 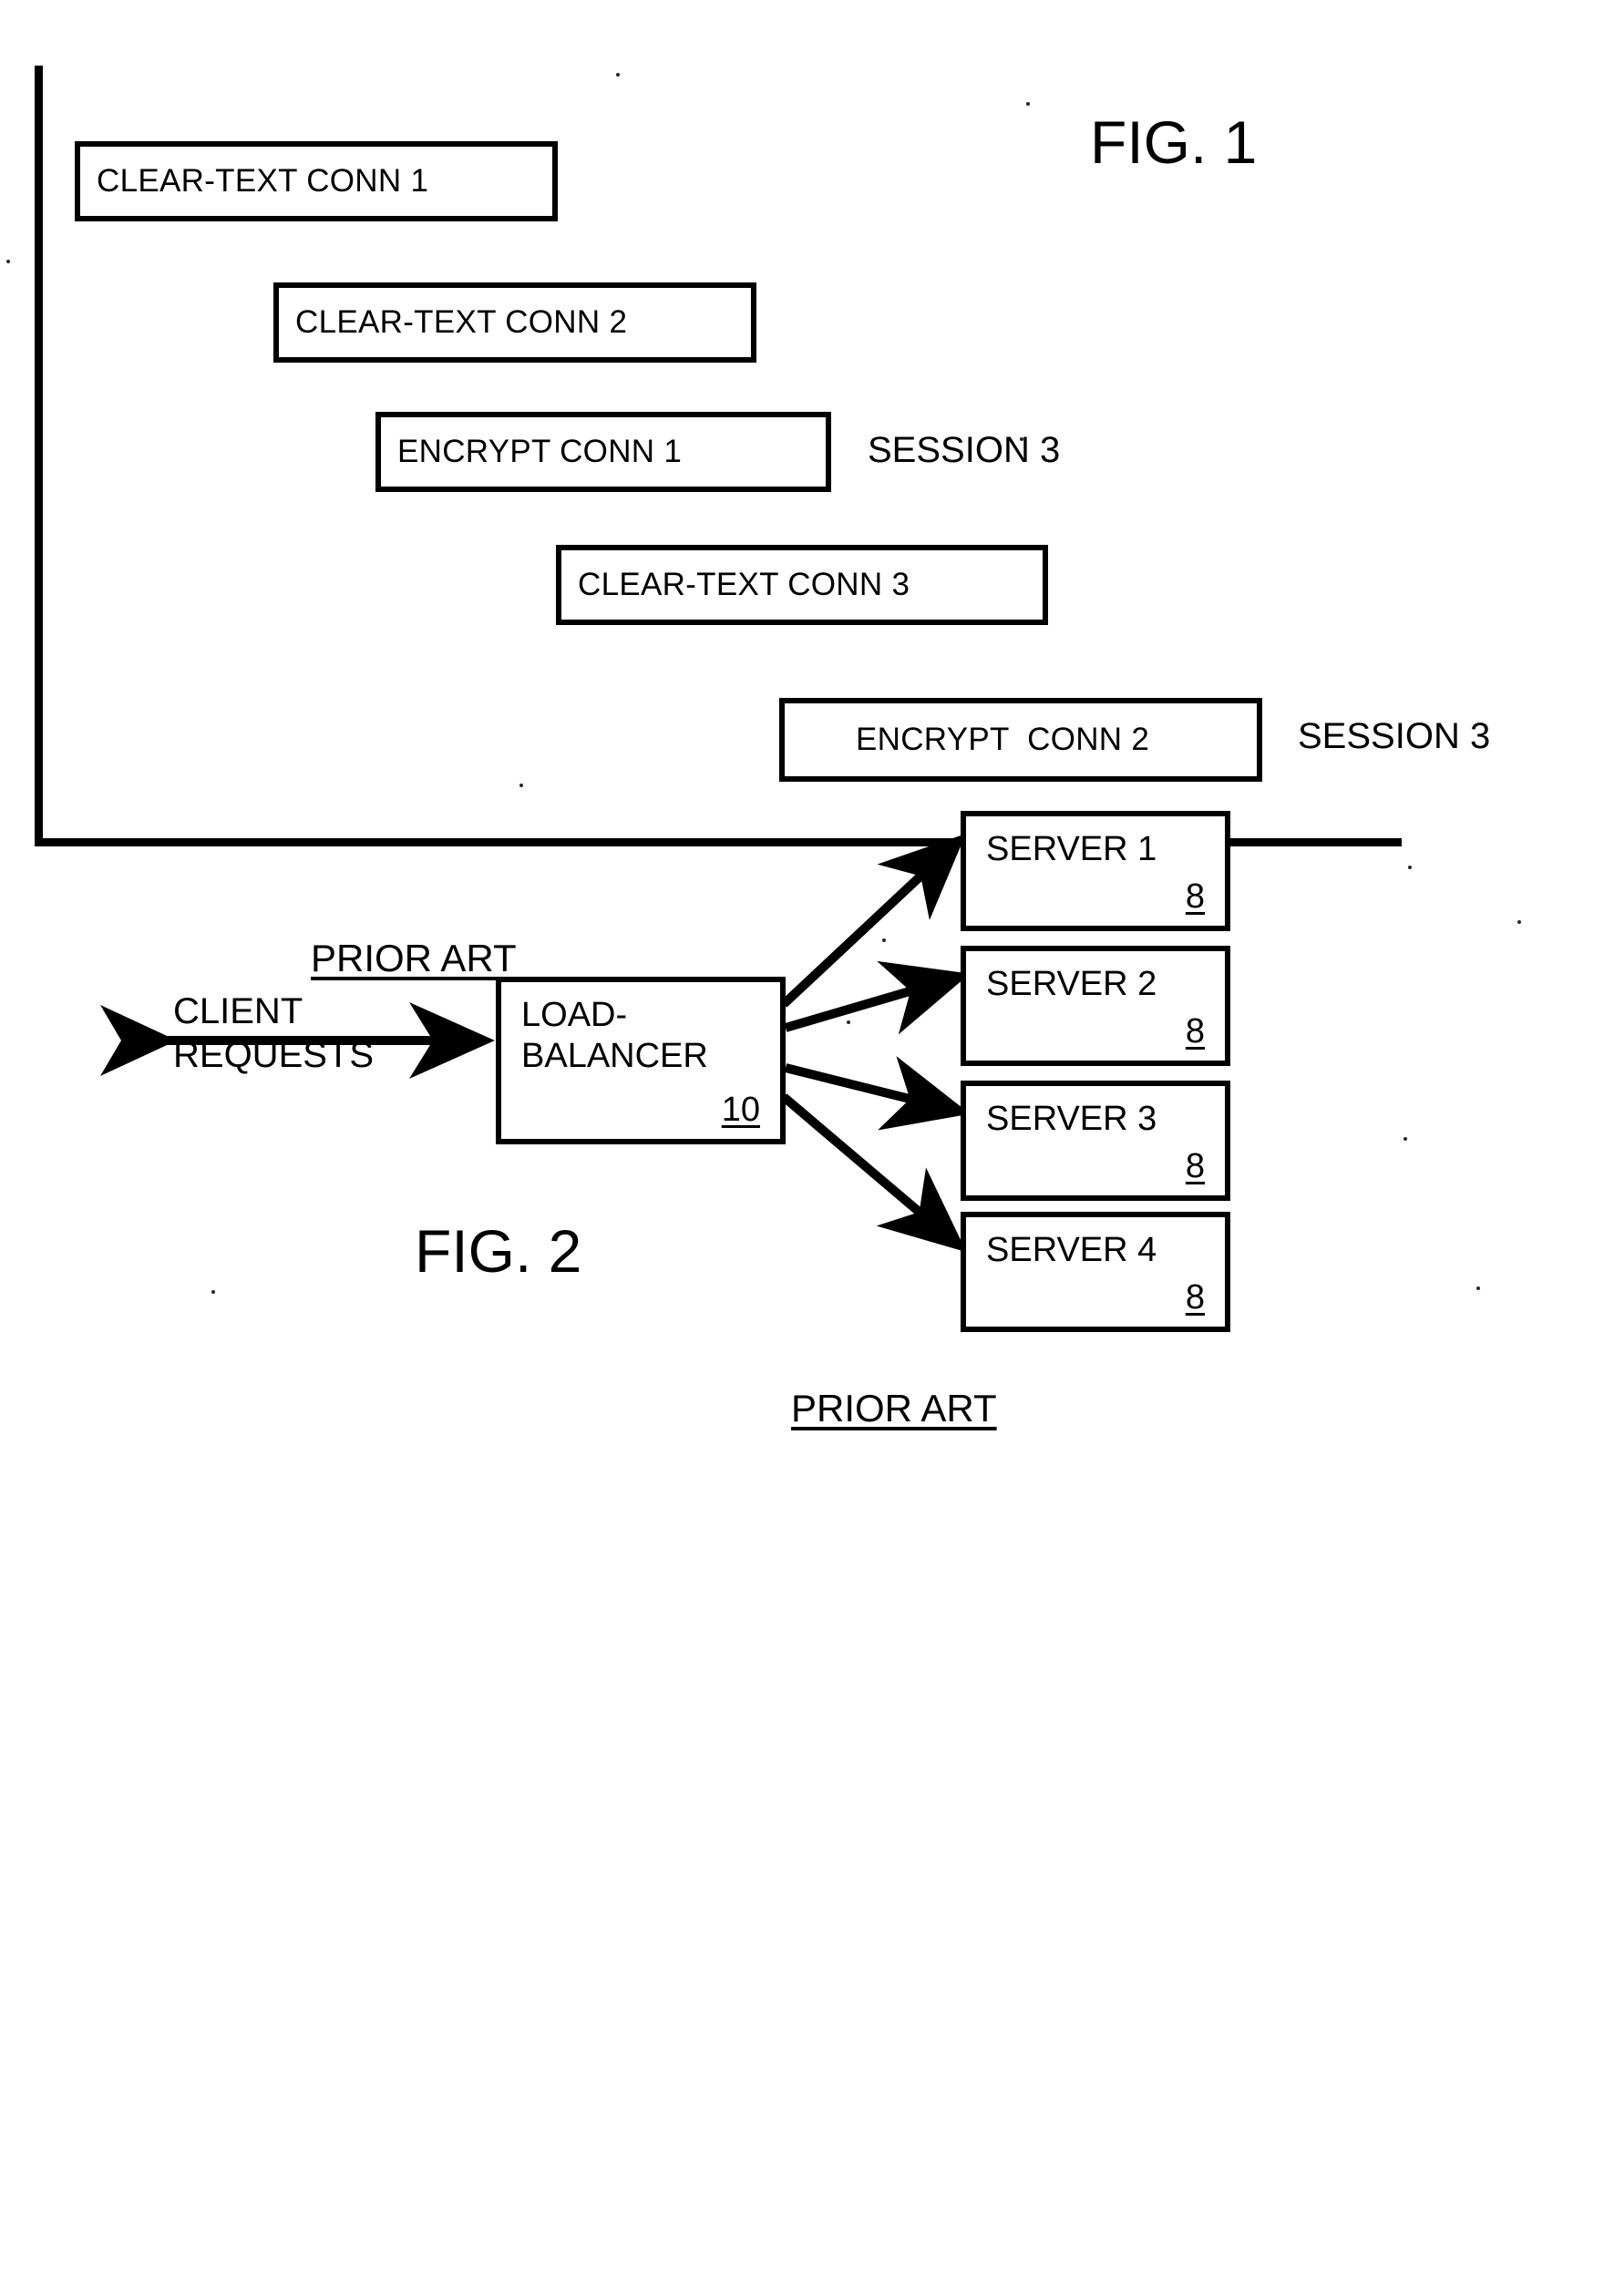 What do you see at coordinates (1394, 736) in the screenshot?
I see `session-label-encrypt-conn-2: SESSION 3` at bounding box center [1394, 736].